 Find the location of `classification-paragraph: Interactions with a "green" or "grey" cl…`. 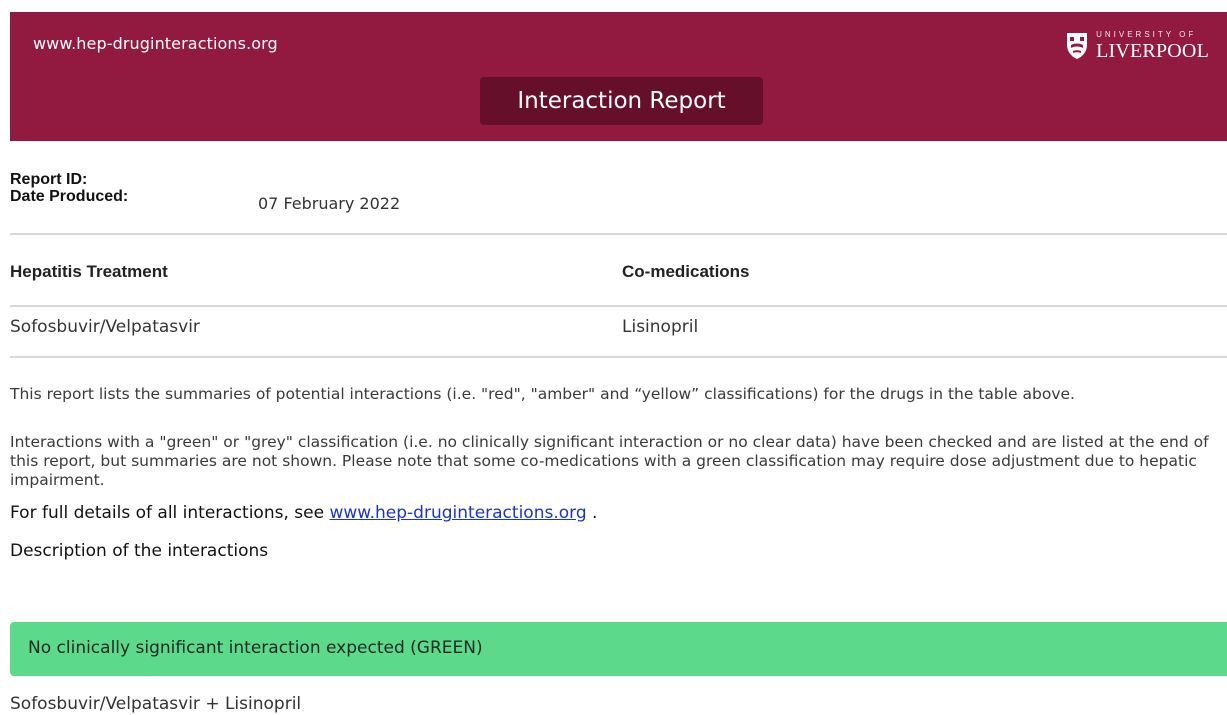

classification-paragraph: Interactions with a "green" or "grey" cl… is located at coordinates (609, 461).